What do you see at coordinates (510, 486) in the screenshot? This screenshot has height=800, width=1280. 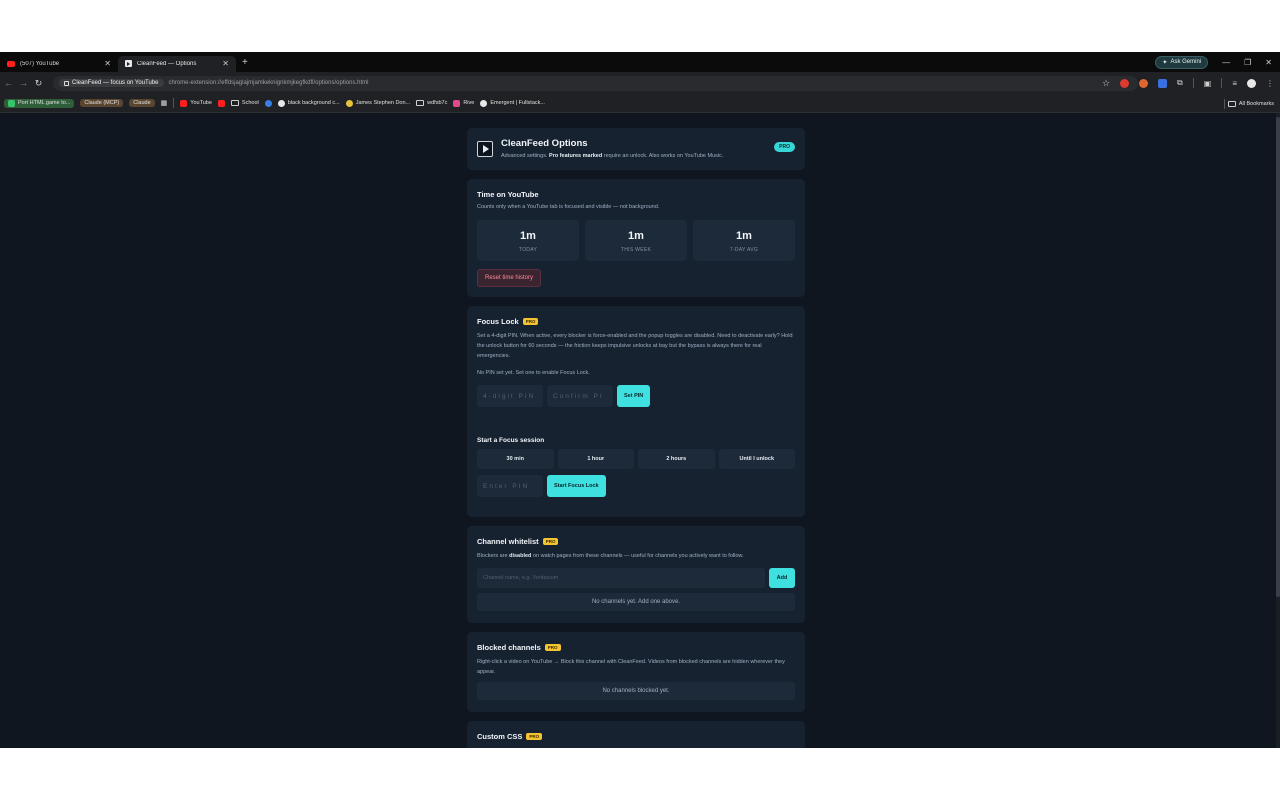 I see `enter-pin-input: Enter PIN` at bounding box center [510, 486].